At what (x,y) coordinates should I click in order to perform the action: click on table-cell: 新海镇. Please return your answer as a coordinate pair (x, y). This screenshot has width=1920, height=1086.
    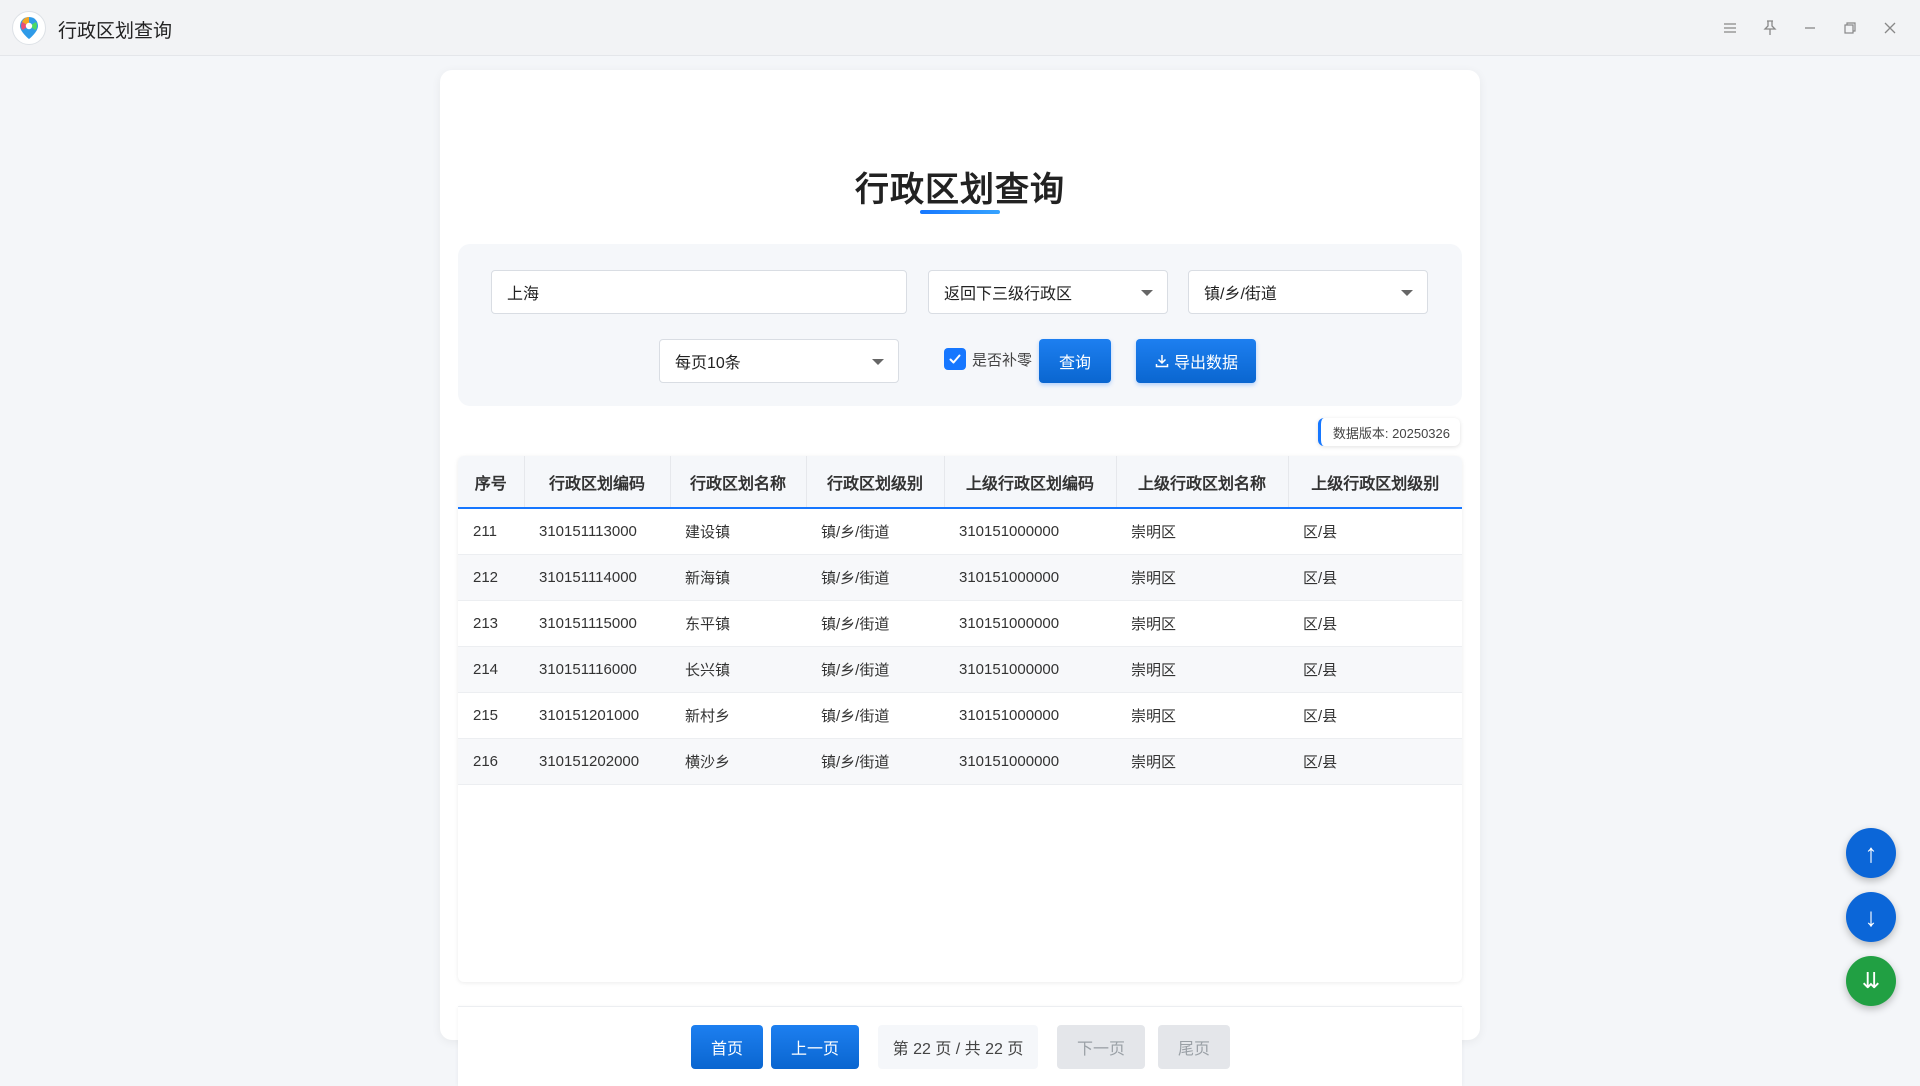
    Looking at the image, I should click on (738, 577).